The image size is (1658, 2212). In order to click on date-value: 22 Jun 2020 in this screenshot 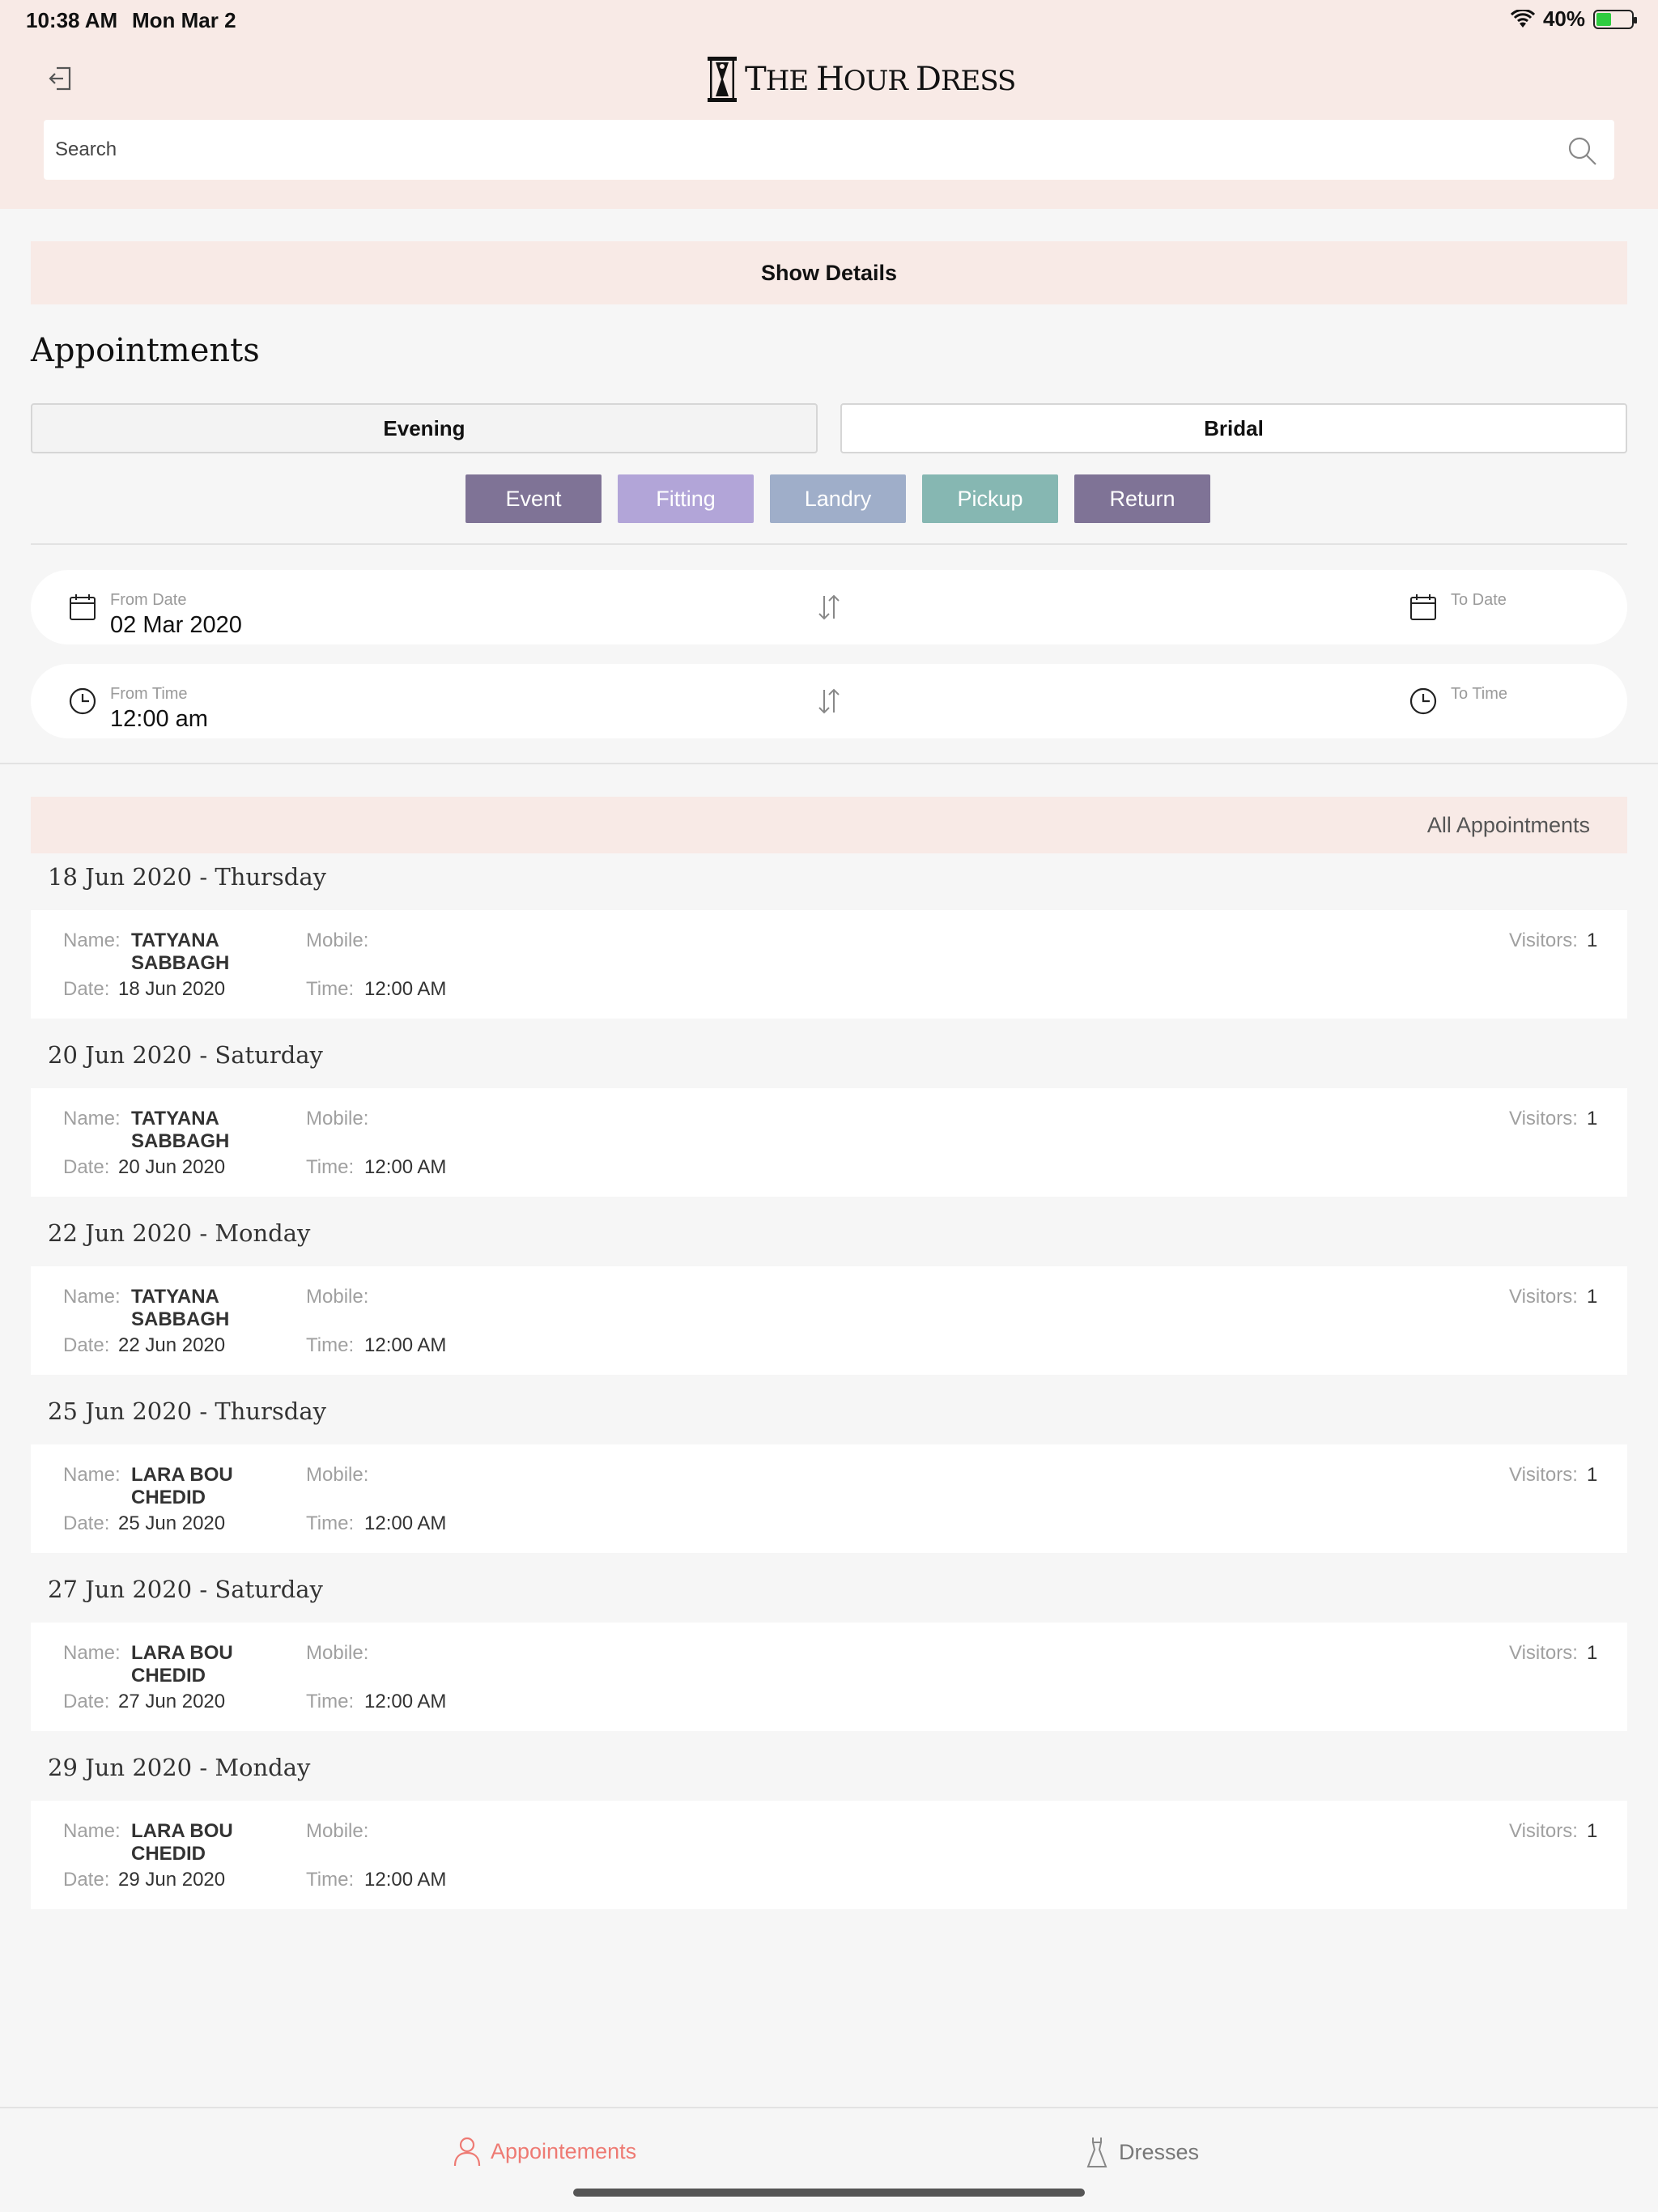, I will do `click(172, 1345)`.